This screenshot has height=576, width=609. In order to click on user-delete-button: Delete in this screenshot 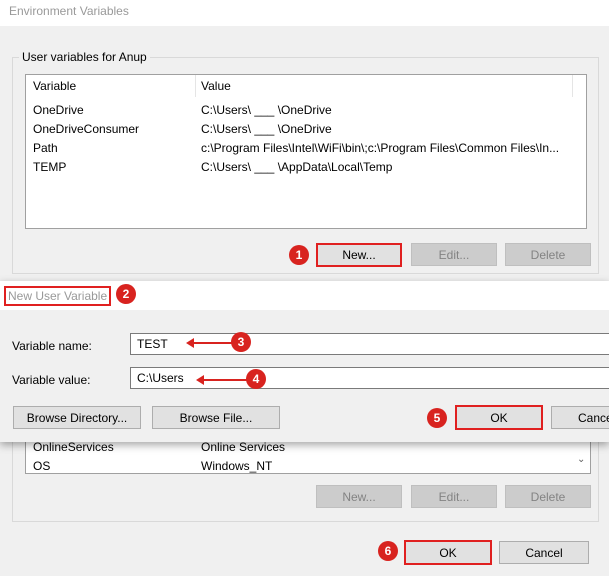, I will do `click(548, 254)`.